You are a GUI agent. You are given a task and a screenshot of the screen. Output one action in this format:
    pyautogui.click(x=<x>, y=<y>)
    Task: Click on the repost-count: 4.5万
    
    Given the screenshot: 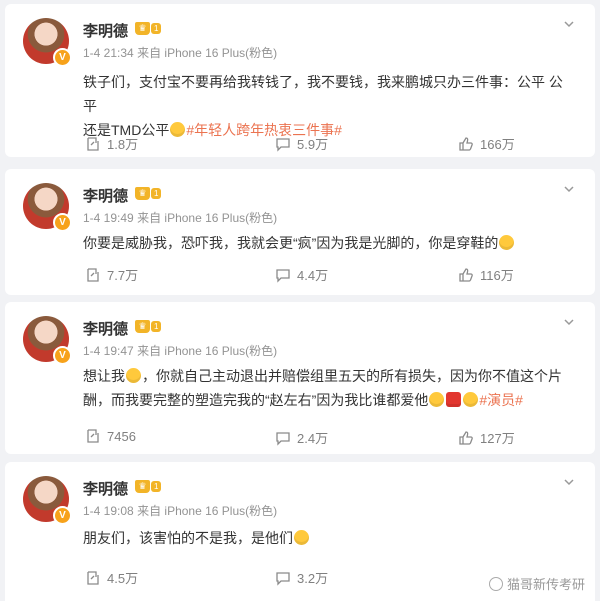 What is the action you would take?
    pyautogui.click(x=123, y=578)
    